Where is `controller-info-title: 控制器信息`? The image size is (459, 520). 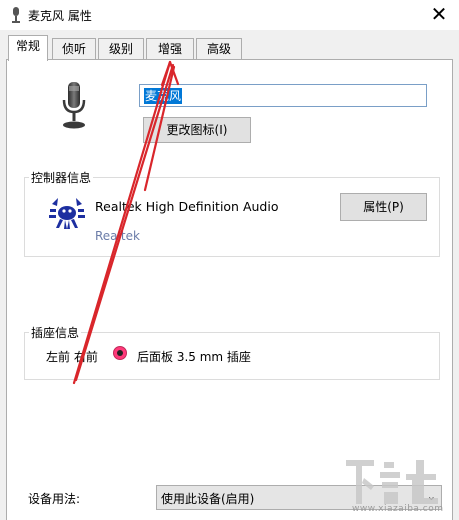 controller-info-title: 控制器信息 is located at coordinates (61, 177).